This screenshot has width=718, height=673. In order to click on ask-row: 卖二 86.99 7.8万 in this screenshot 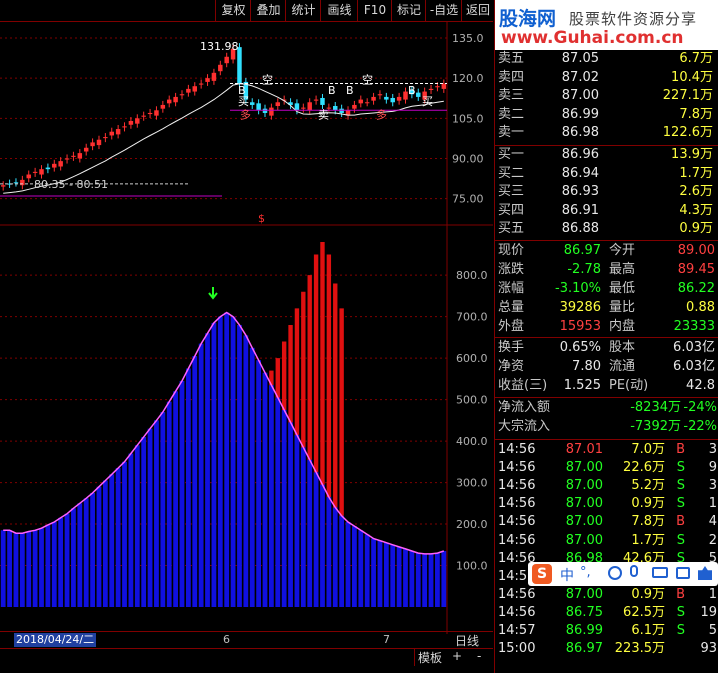, I will do `click(606, 115)`.